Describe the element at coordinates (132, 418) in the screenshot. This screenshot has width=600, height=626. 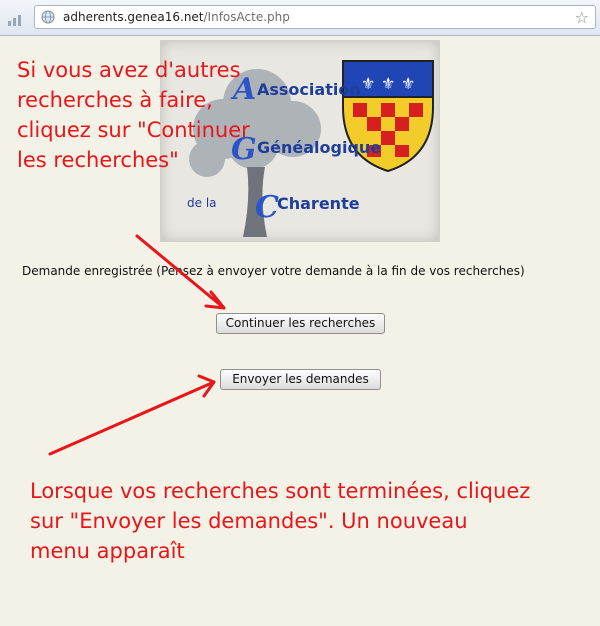
I see `arrow-to-send-icon` at that location.